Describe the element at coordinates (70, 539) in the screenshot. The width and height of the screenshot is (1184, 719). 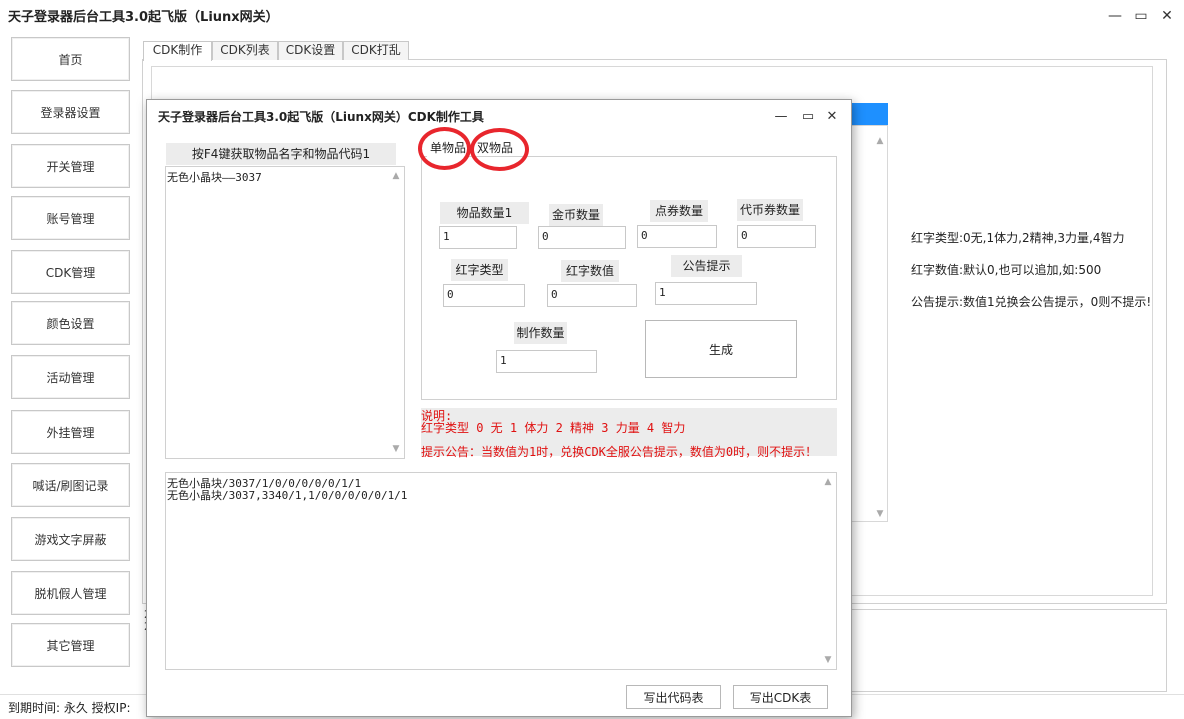
I see `sidebar-item-text-filter: 游戏文字屏蔽` at that location.